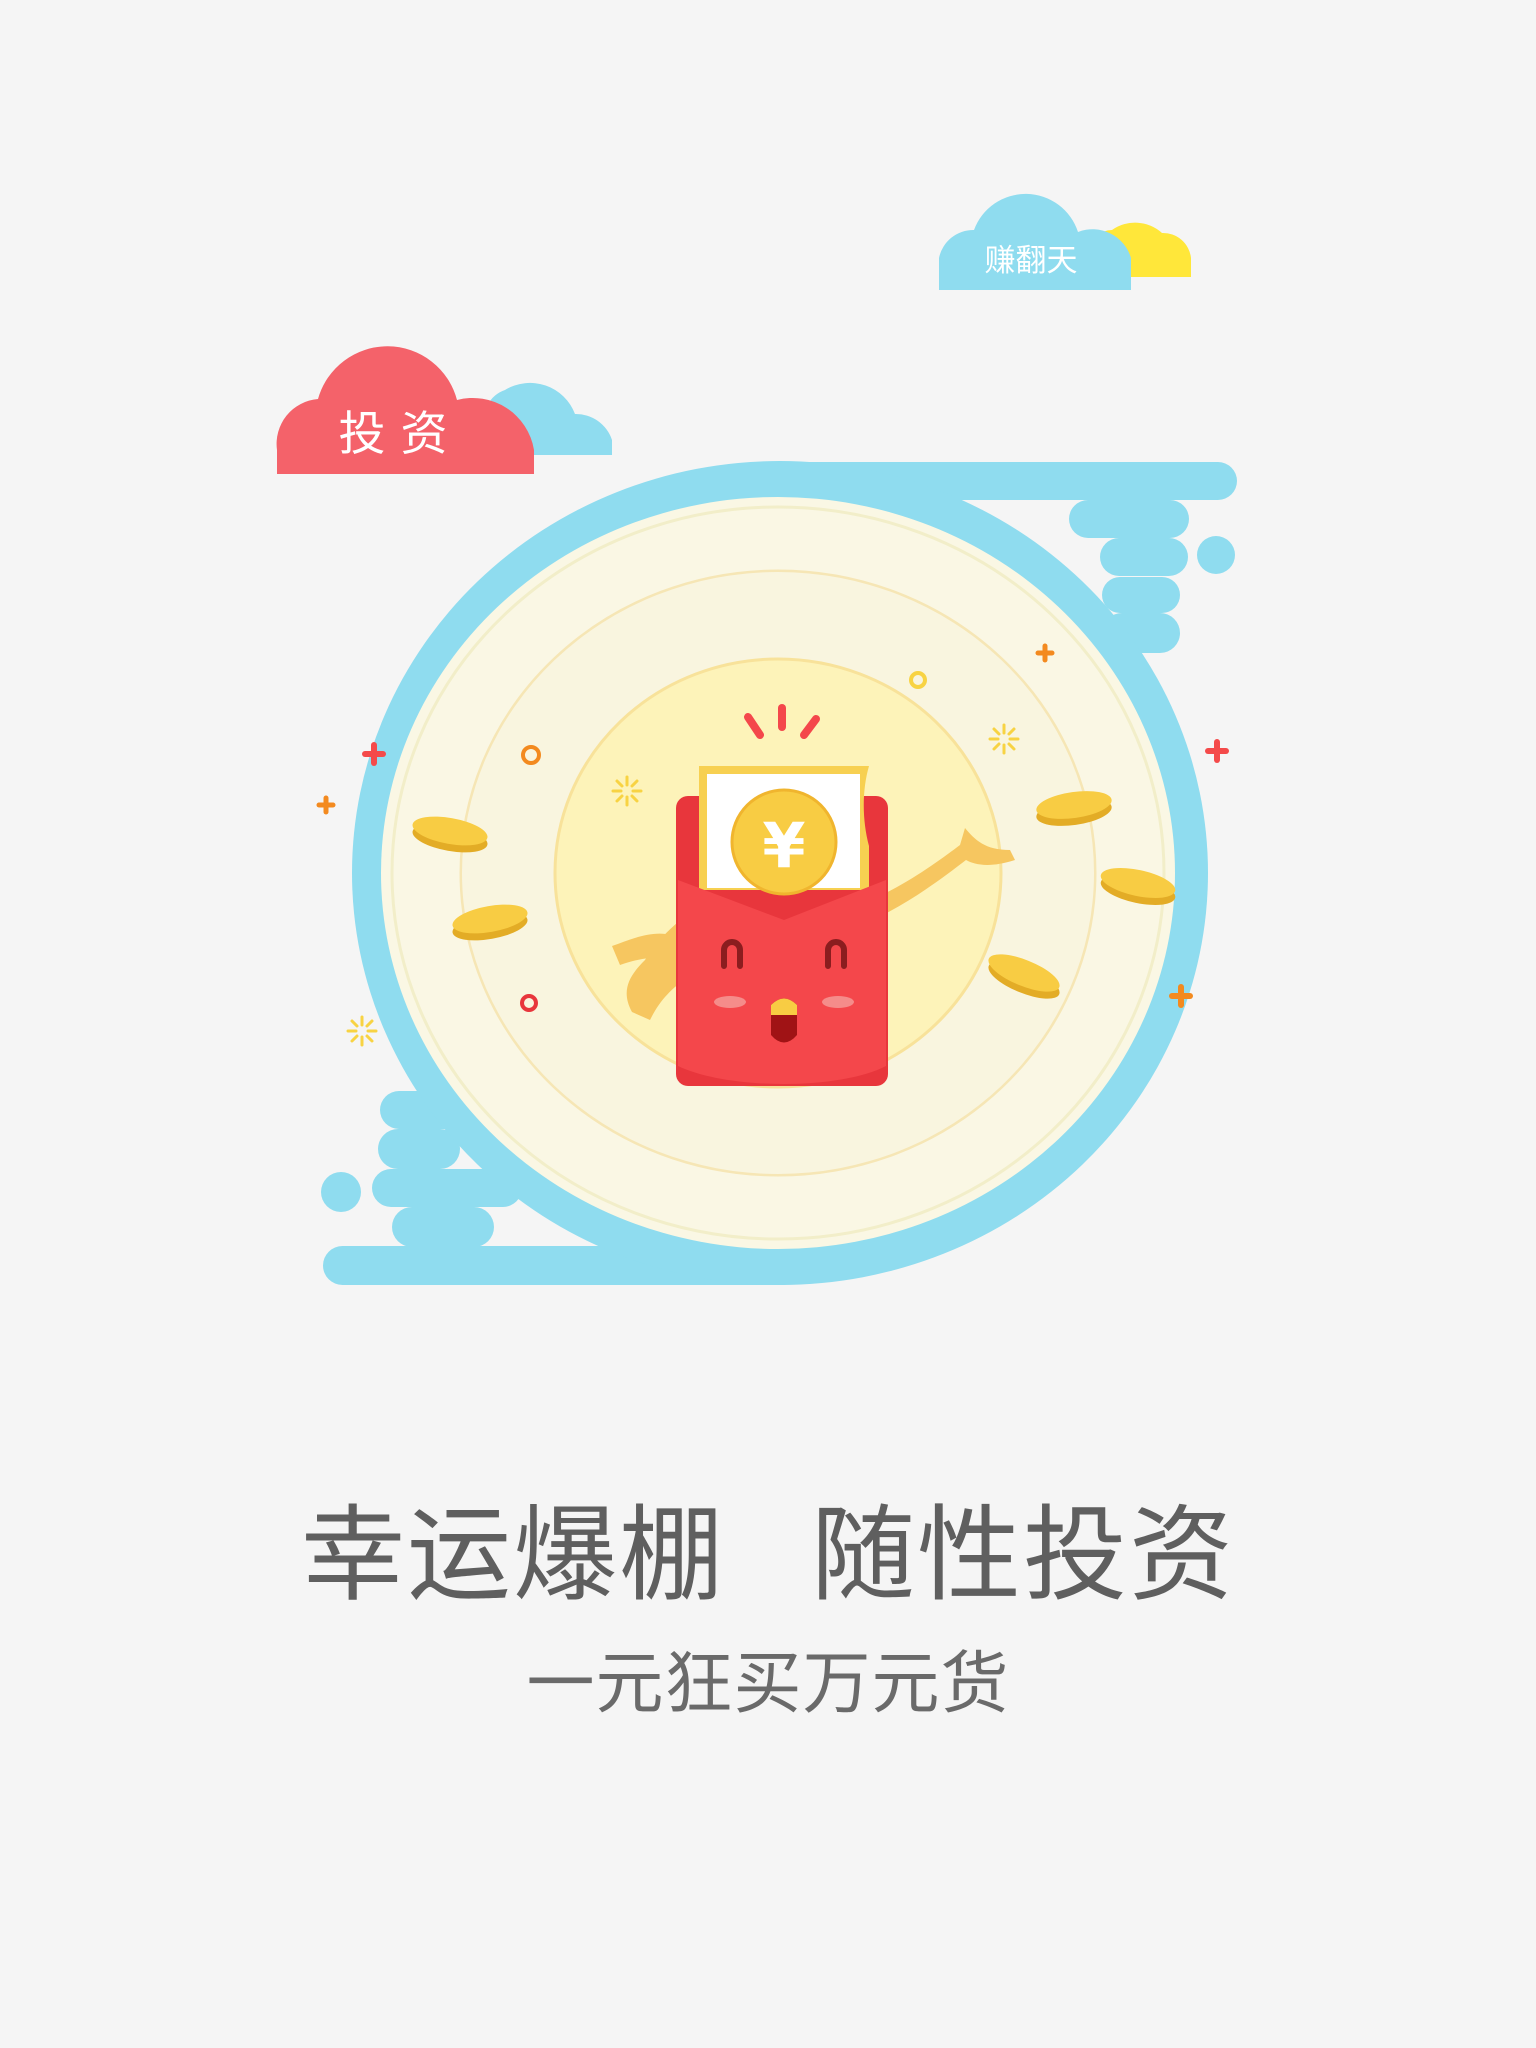  I want to click on yuan-symbol: ¥, so click(783, 845).